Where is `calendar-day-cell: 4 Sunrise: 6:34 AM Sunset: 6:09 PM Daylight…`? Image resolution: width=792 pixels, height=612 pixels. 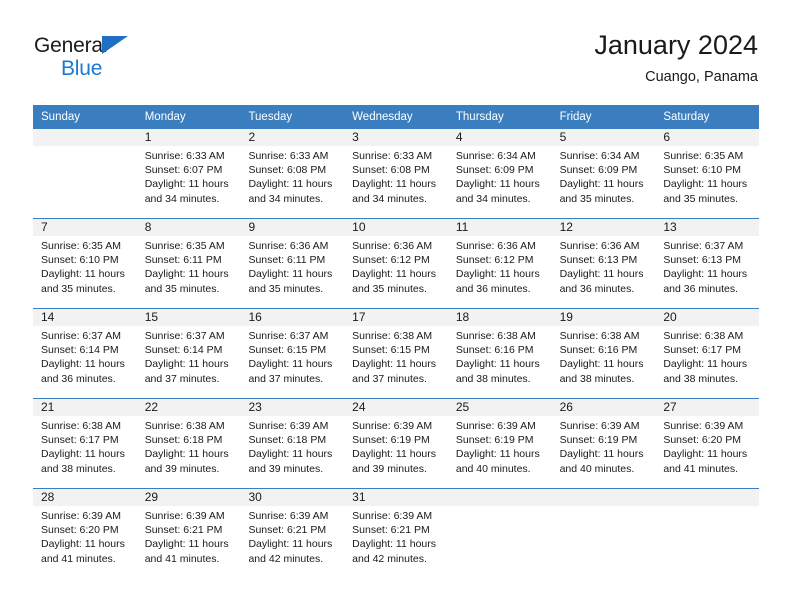 calendar-day-cell: 4 Sunrise: 6:34 AM Sunset: 6:09 PM Daylight… is located at coordinates (499, 173).